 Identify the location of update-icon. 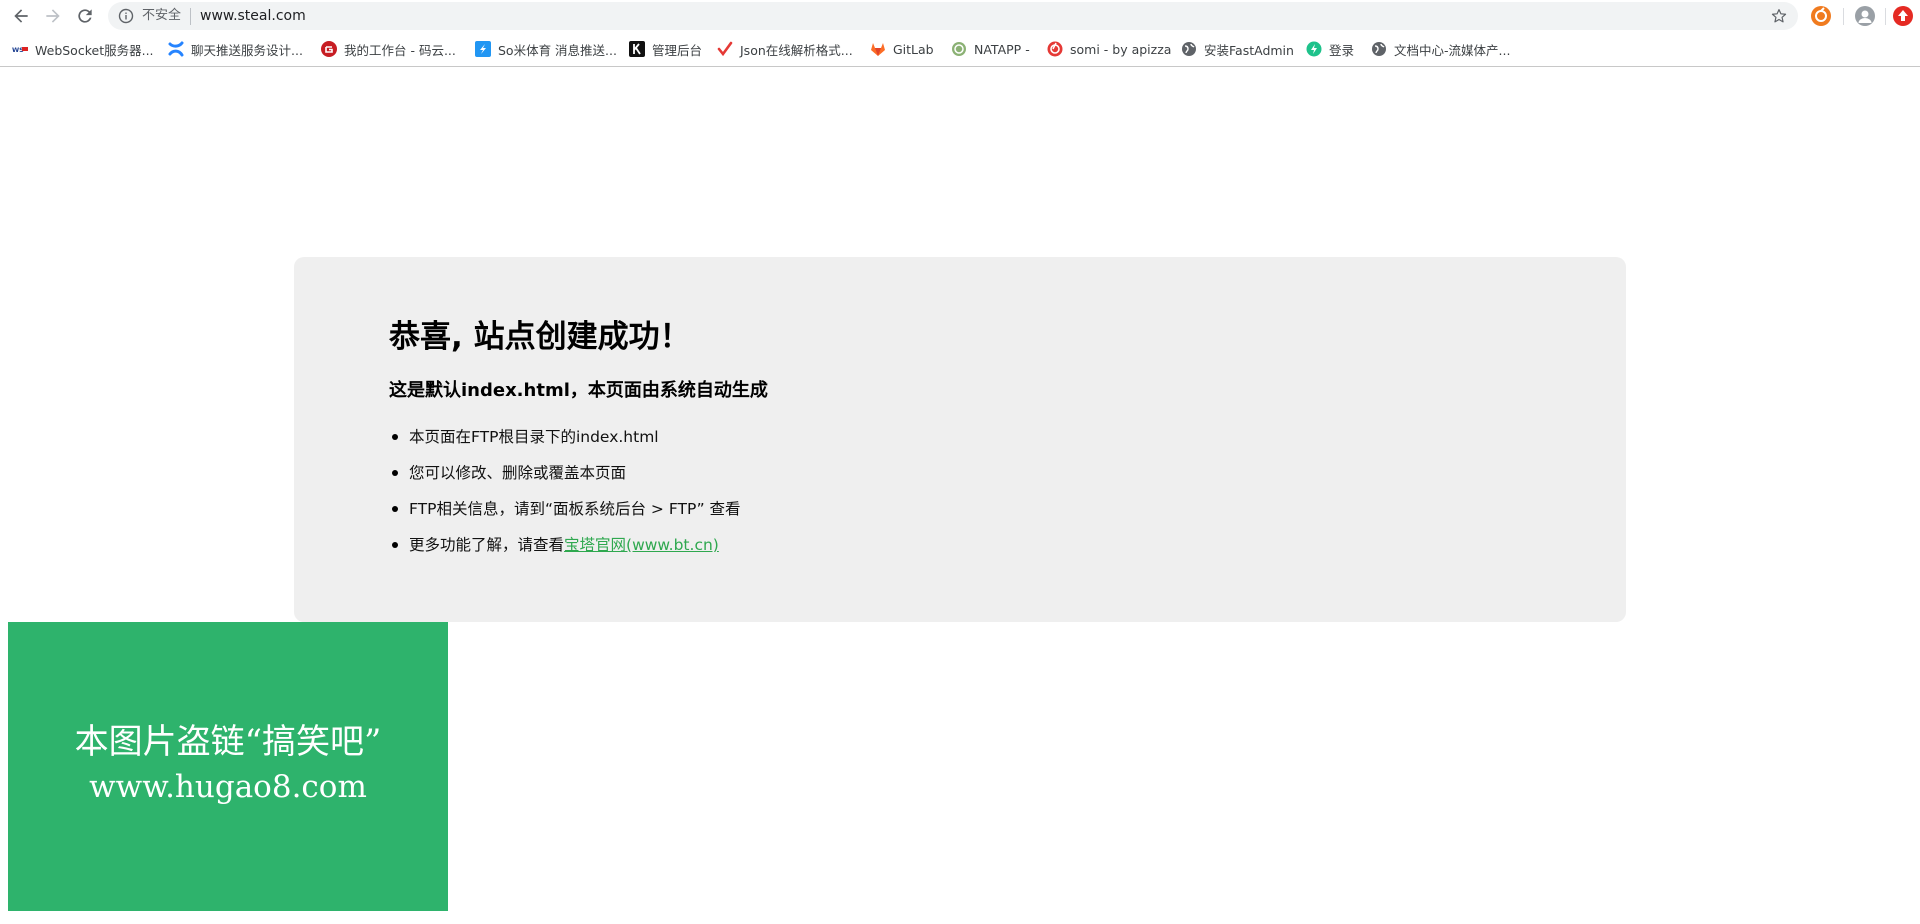
(1903, 16).